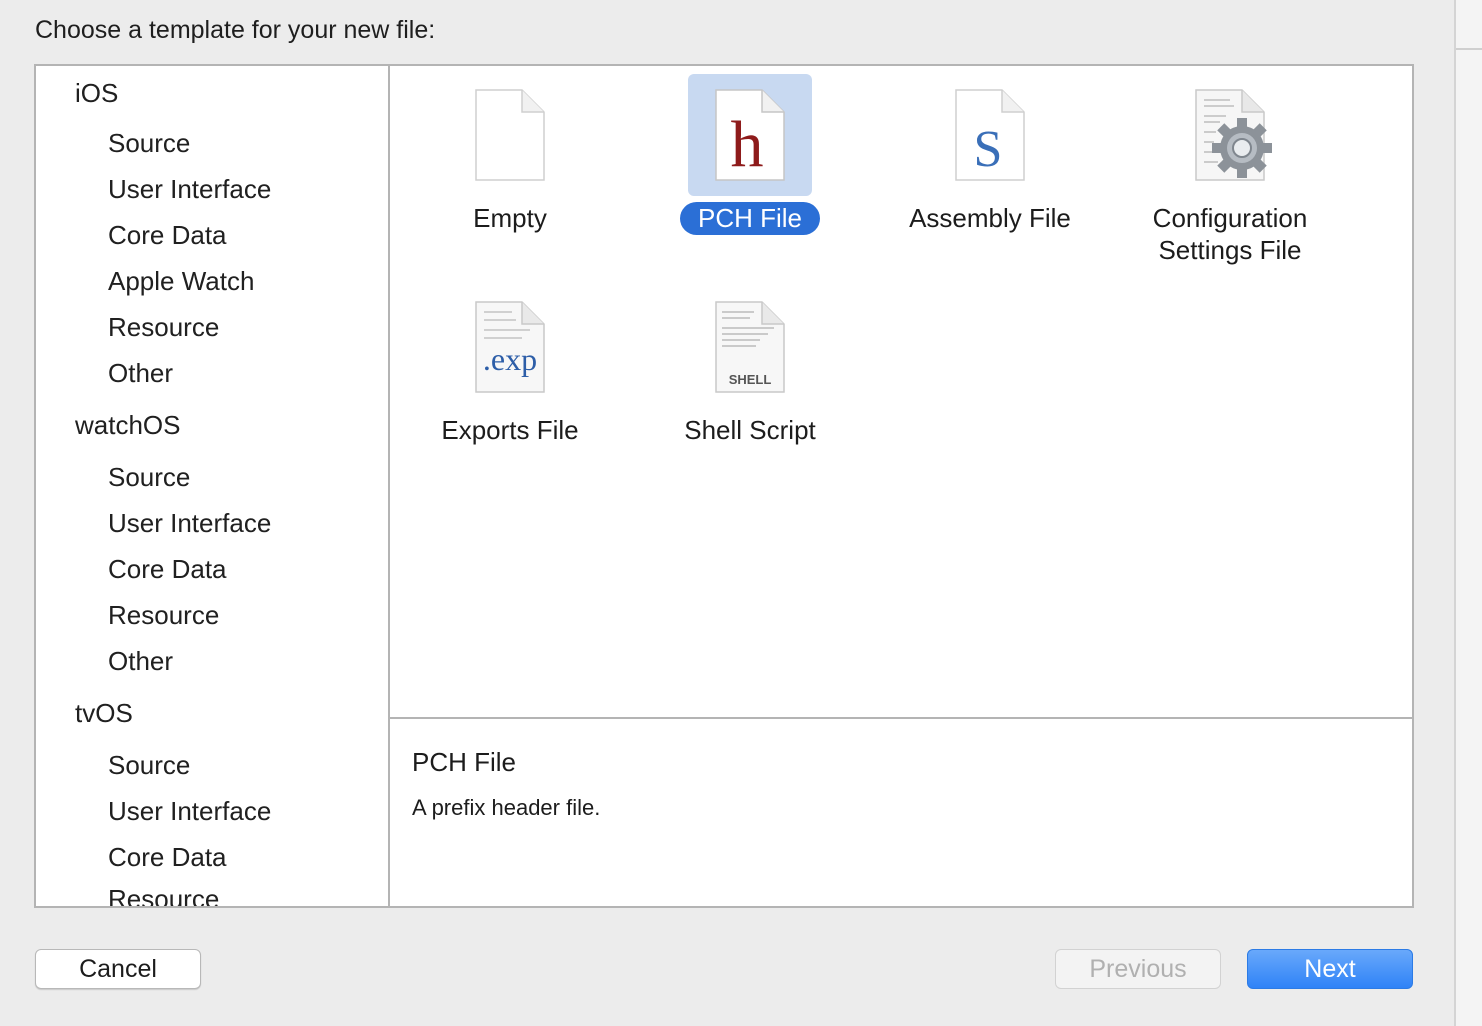 The image size is (1482, 1026). What do you see at coordinates (506, 807) in the screenshot?
I see `description-text: A prefix header file.` at bounding box center [506, 807].